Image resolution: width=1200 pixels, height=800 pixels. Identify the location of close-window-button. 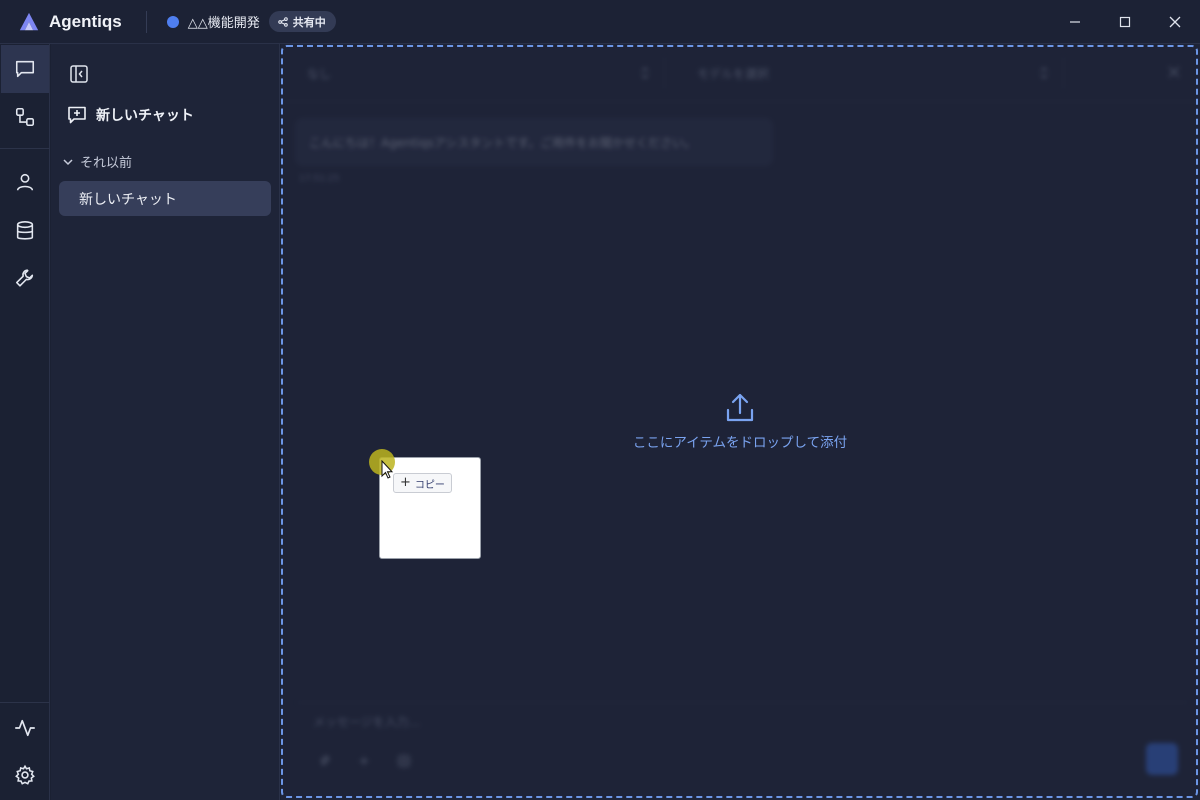
(1175, 22).